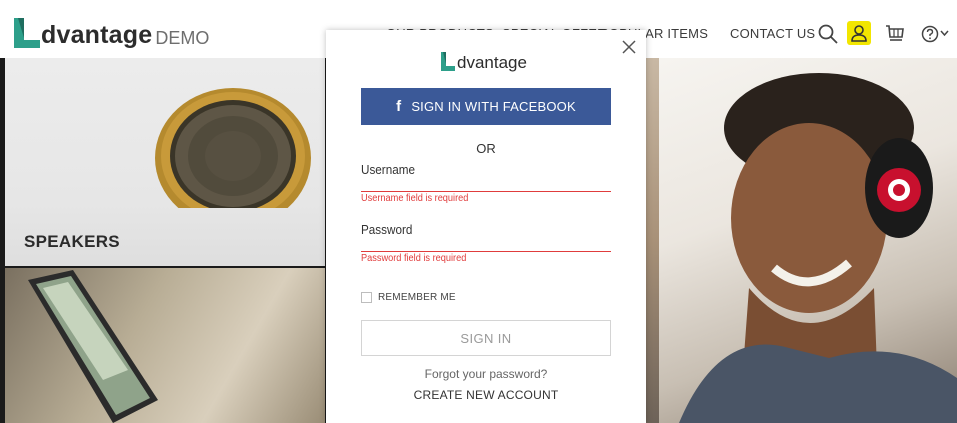  I want to click on nav-contact-us: CONTACT US, so click(772, 33).